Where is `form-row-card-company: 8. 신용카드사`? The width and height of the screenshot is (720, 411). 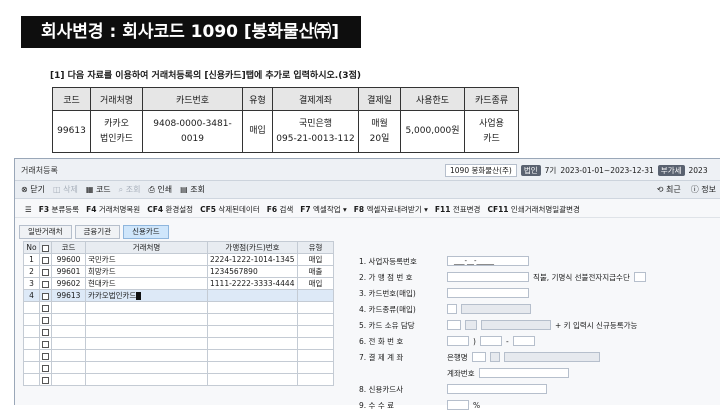
form-row-card-company: 8. 신용카드사 is located at coordinates (453, 389).